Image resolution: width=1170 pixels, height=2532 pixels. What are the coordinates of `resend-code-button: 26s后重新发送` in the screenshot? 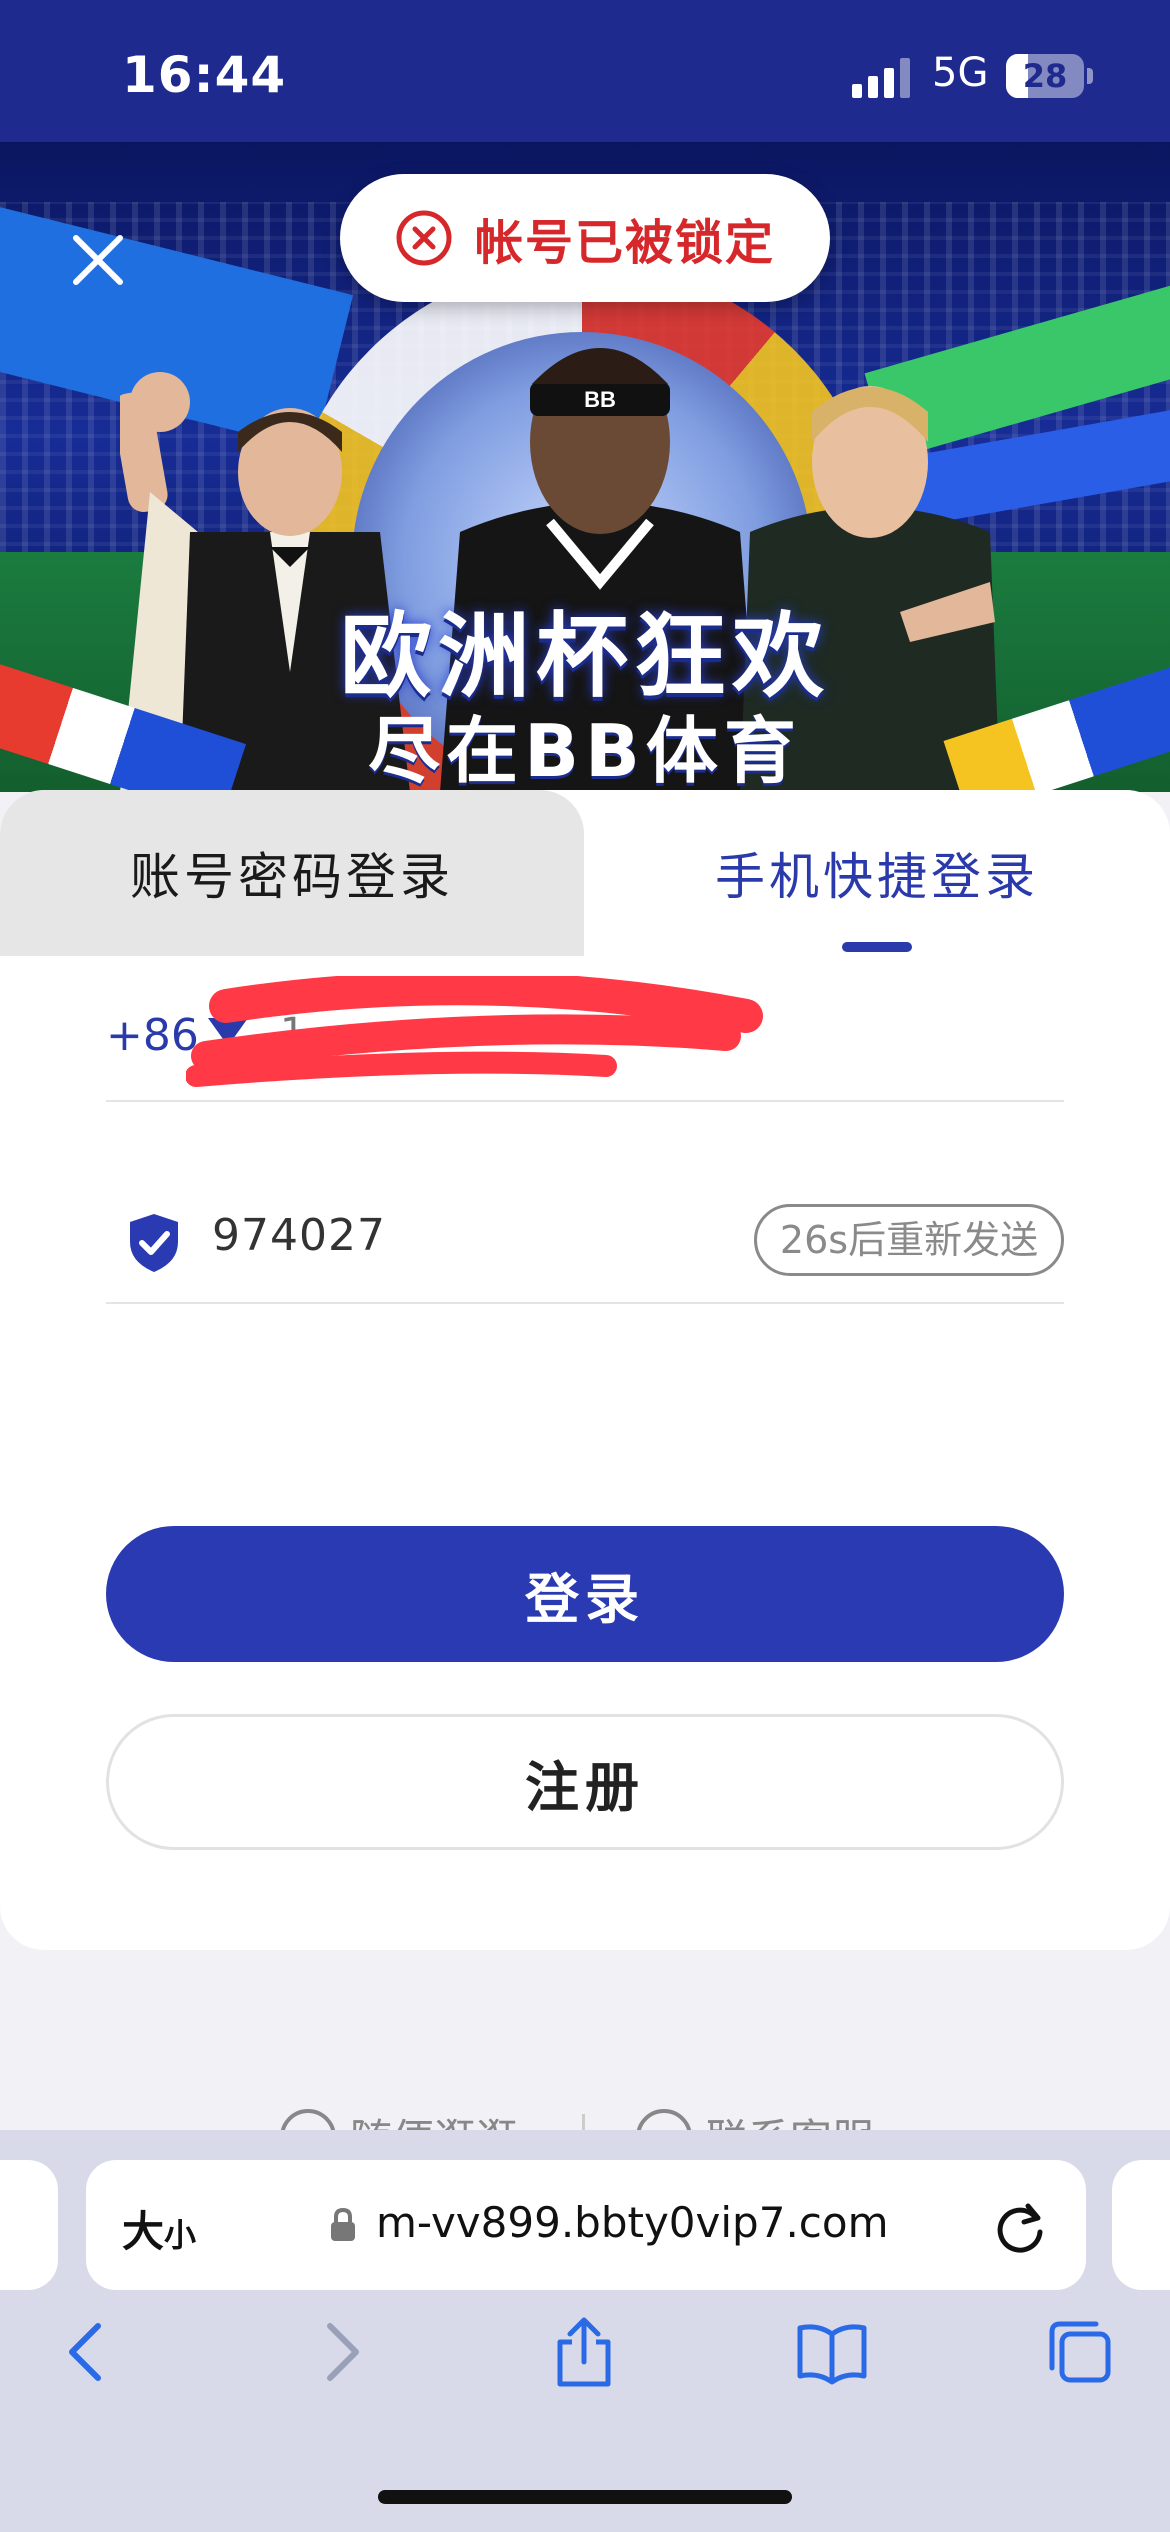 It's located at (909, 1240).